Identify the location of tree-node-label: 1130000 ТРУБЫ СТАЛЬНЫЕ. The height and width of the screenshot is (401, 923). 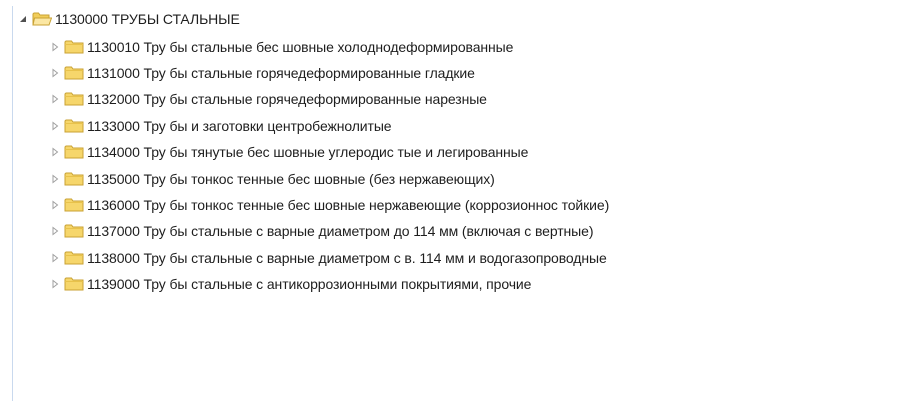
(147, 19).